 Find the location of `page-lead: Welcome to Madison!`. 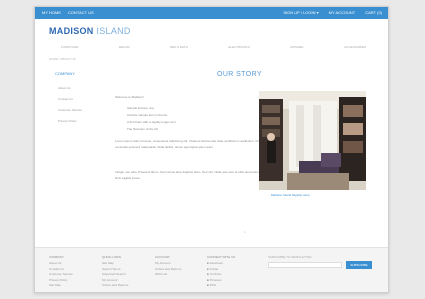

page-lead: Welcome to Madison! is located at coordinates (129, 97).